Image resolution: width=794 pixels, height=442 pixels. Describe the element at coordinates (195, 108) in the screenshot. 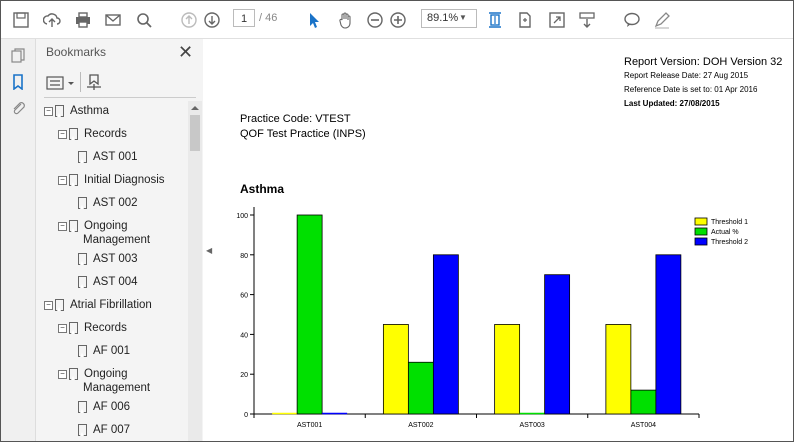

I see `scroll-up-icon` at that location.